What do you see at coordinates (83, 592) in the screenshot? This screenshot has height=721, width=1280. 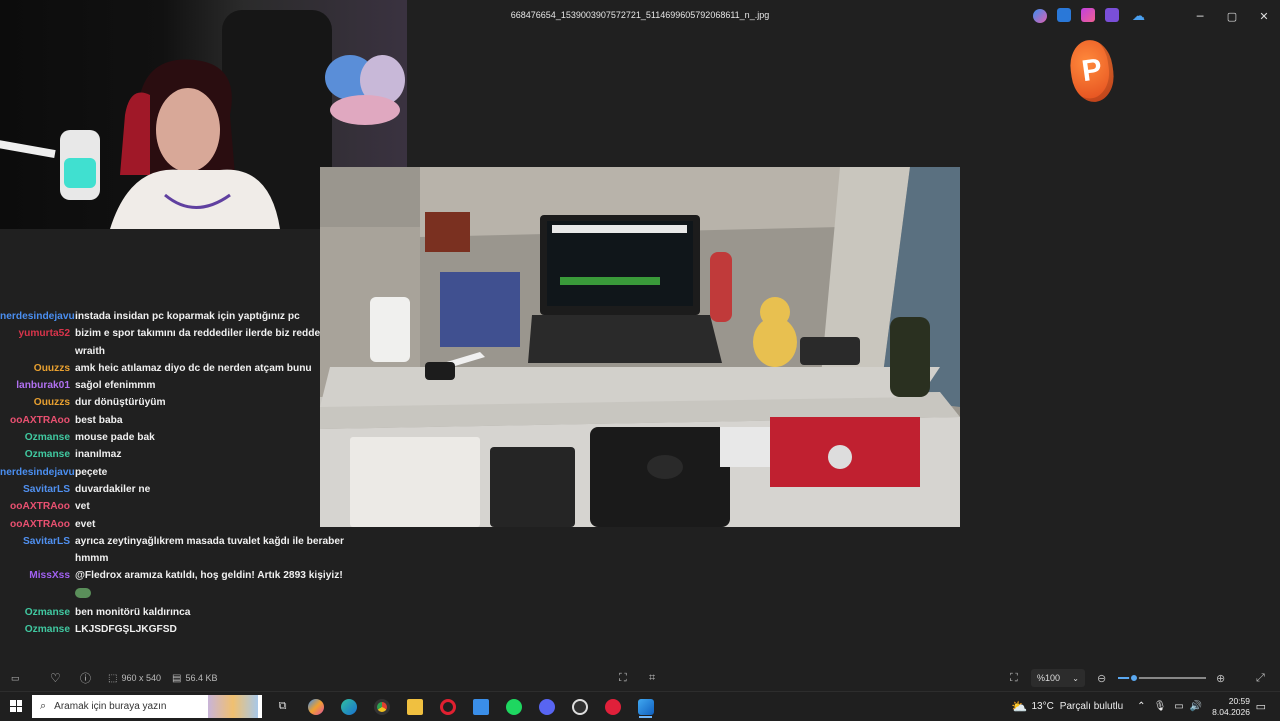 I see `emote-icon` at bounding box center [83, 592].